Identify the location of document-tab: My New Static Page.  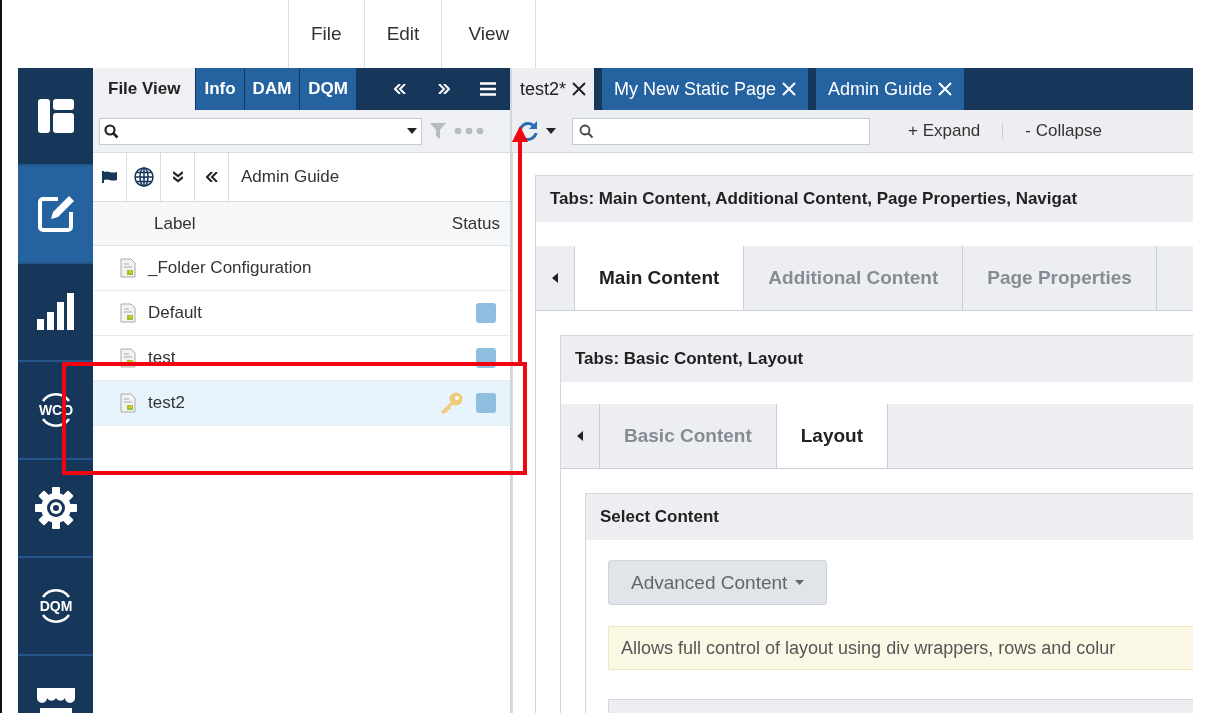
(705, 89).